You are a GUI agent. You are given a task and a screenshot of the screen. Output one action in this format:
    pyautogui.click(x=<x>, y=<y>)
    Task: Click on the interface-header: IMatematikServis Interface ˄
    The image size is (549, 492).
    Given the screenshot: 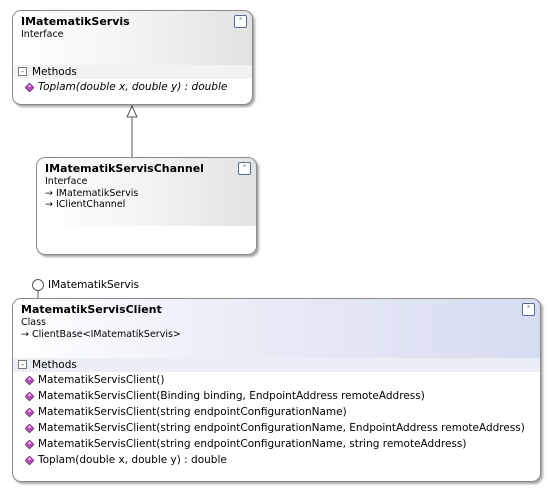 What is the action you would take?
    pyautogui.click(x=132, y=38)
    